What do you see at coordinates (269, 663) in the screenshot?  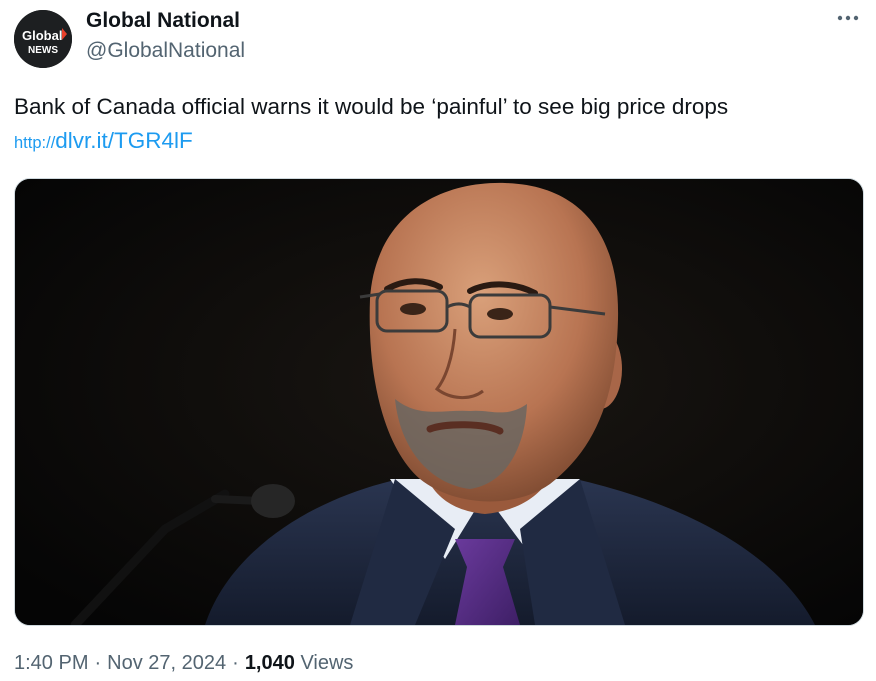 I see `views-count: 1,040` at bounding box center [269, 663].